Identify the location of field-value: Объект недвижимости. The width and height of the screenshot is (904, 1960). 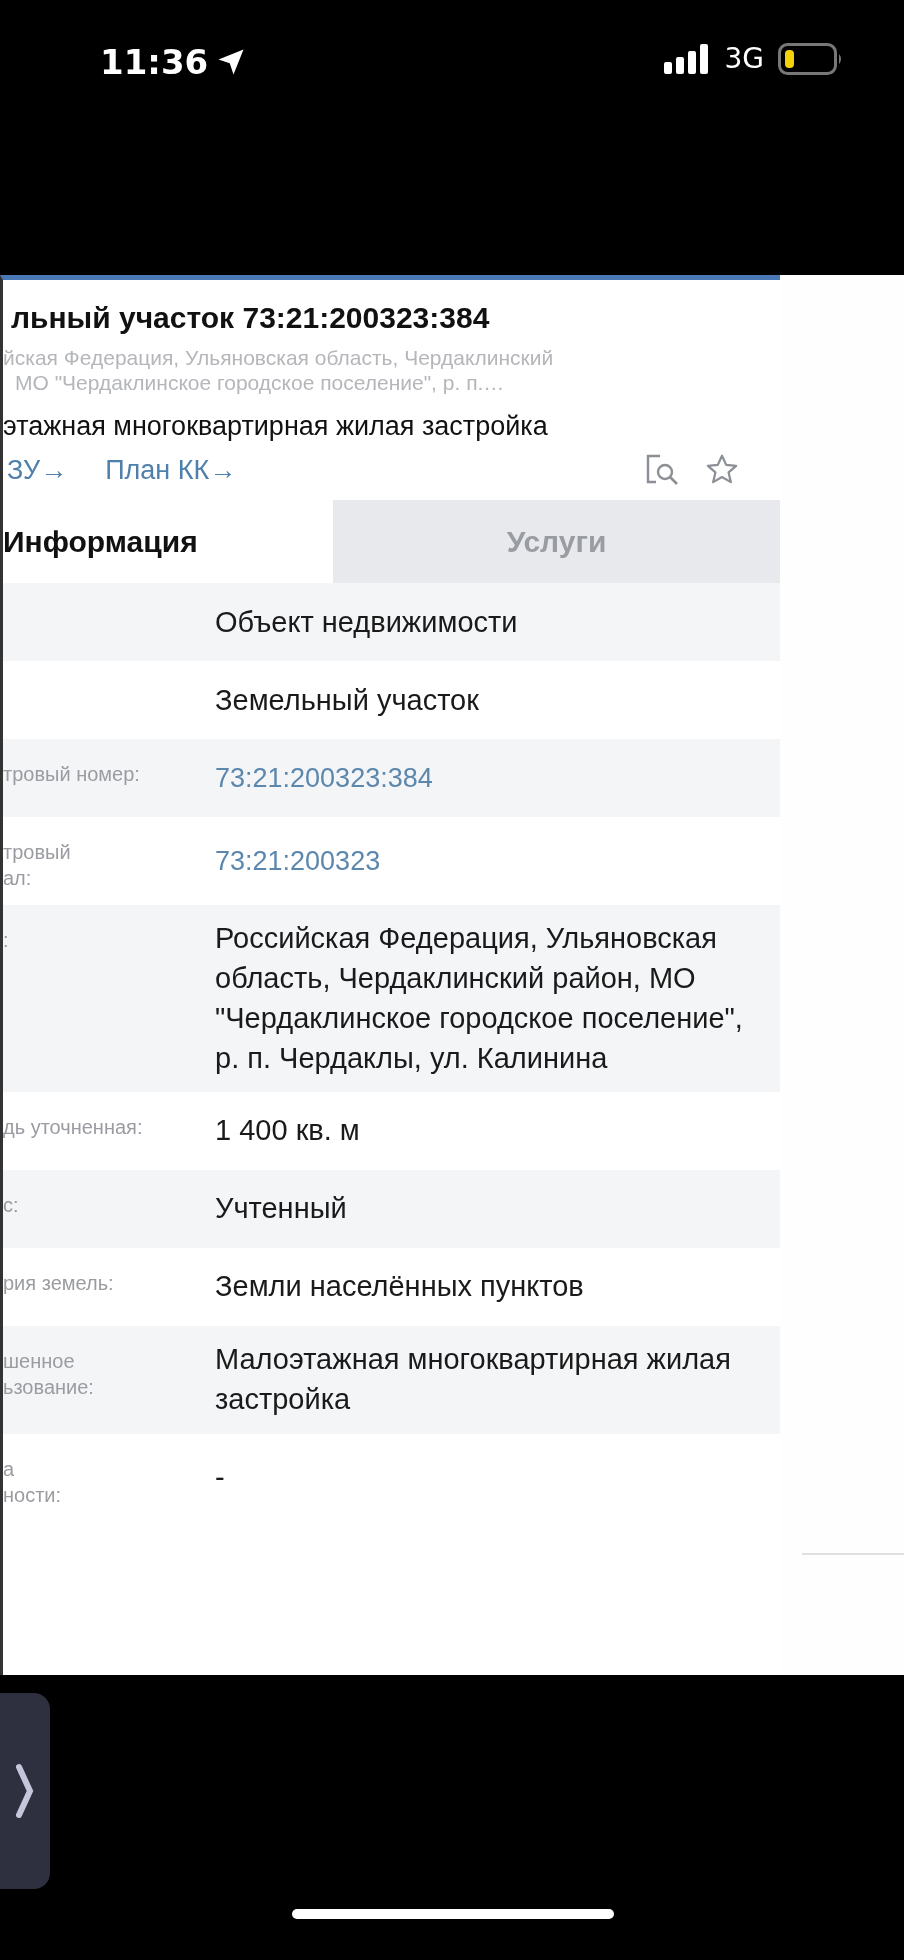
(366, 622).